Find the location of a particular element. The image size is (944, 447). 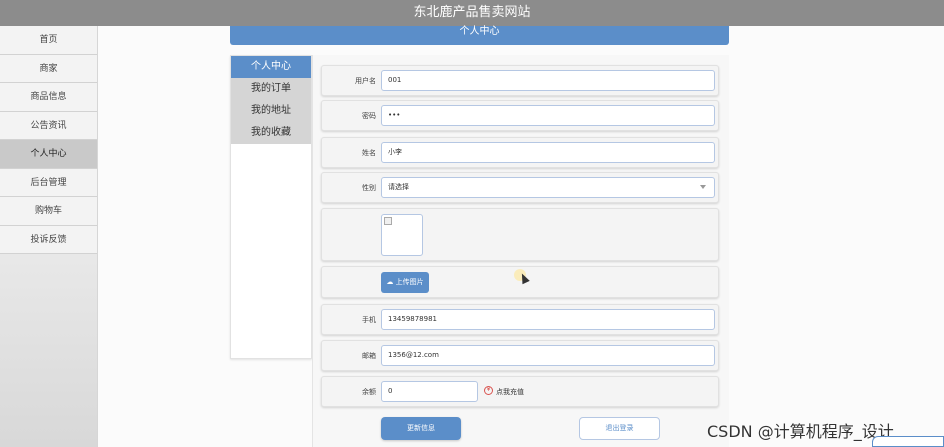

gender-label: 性别 is located at coordinates (369, 188).